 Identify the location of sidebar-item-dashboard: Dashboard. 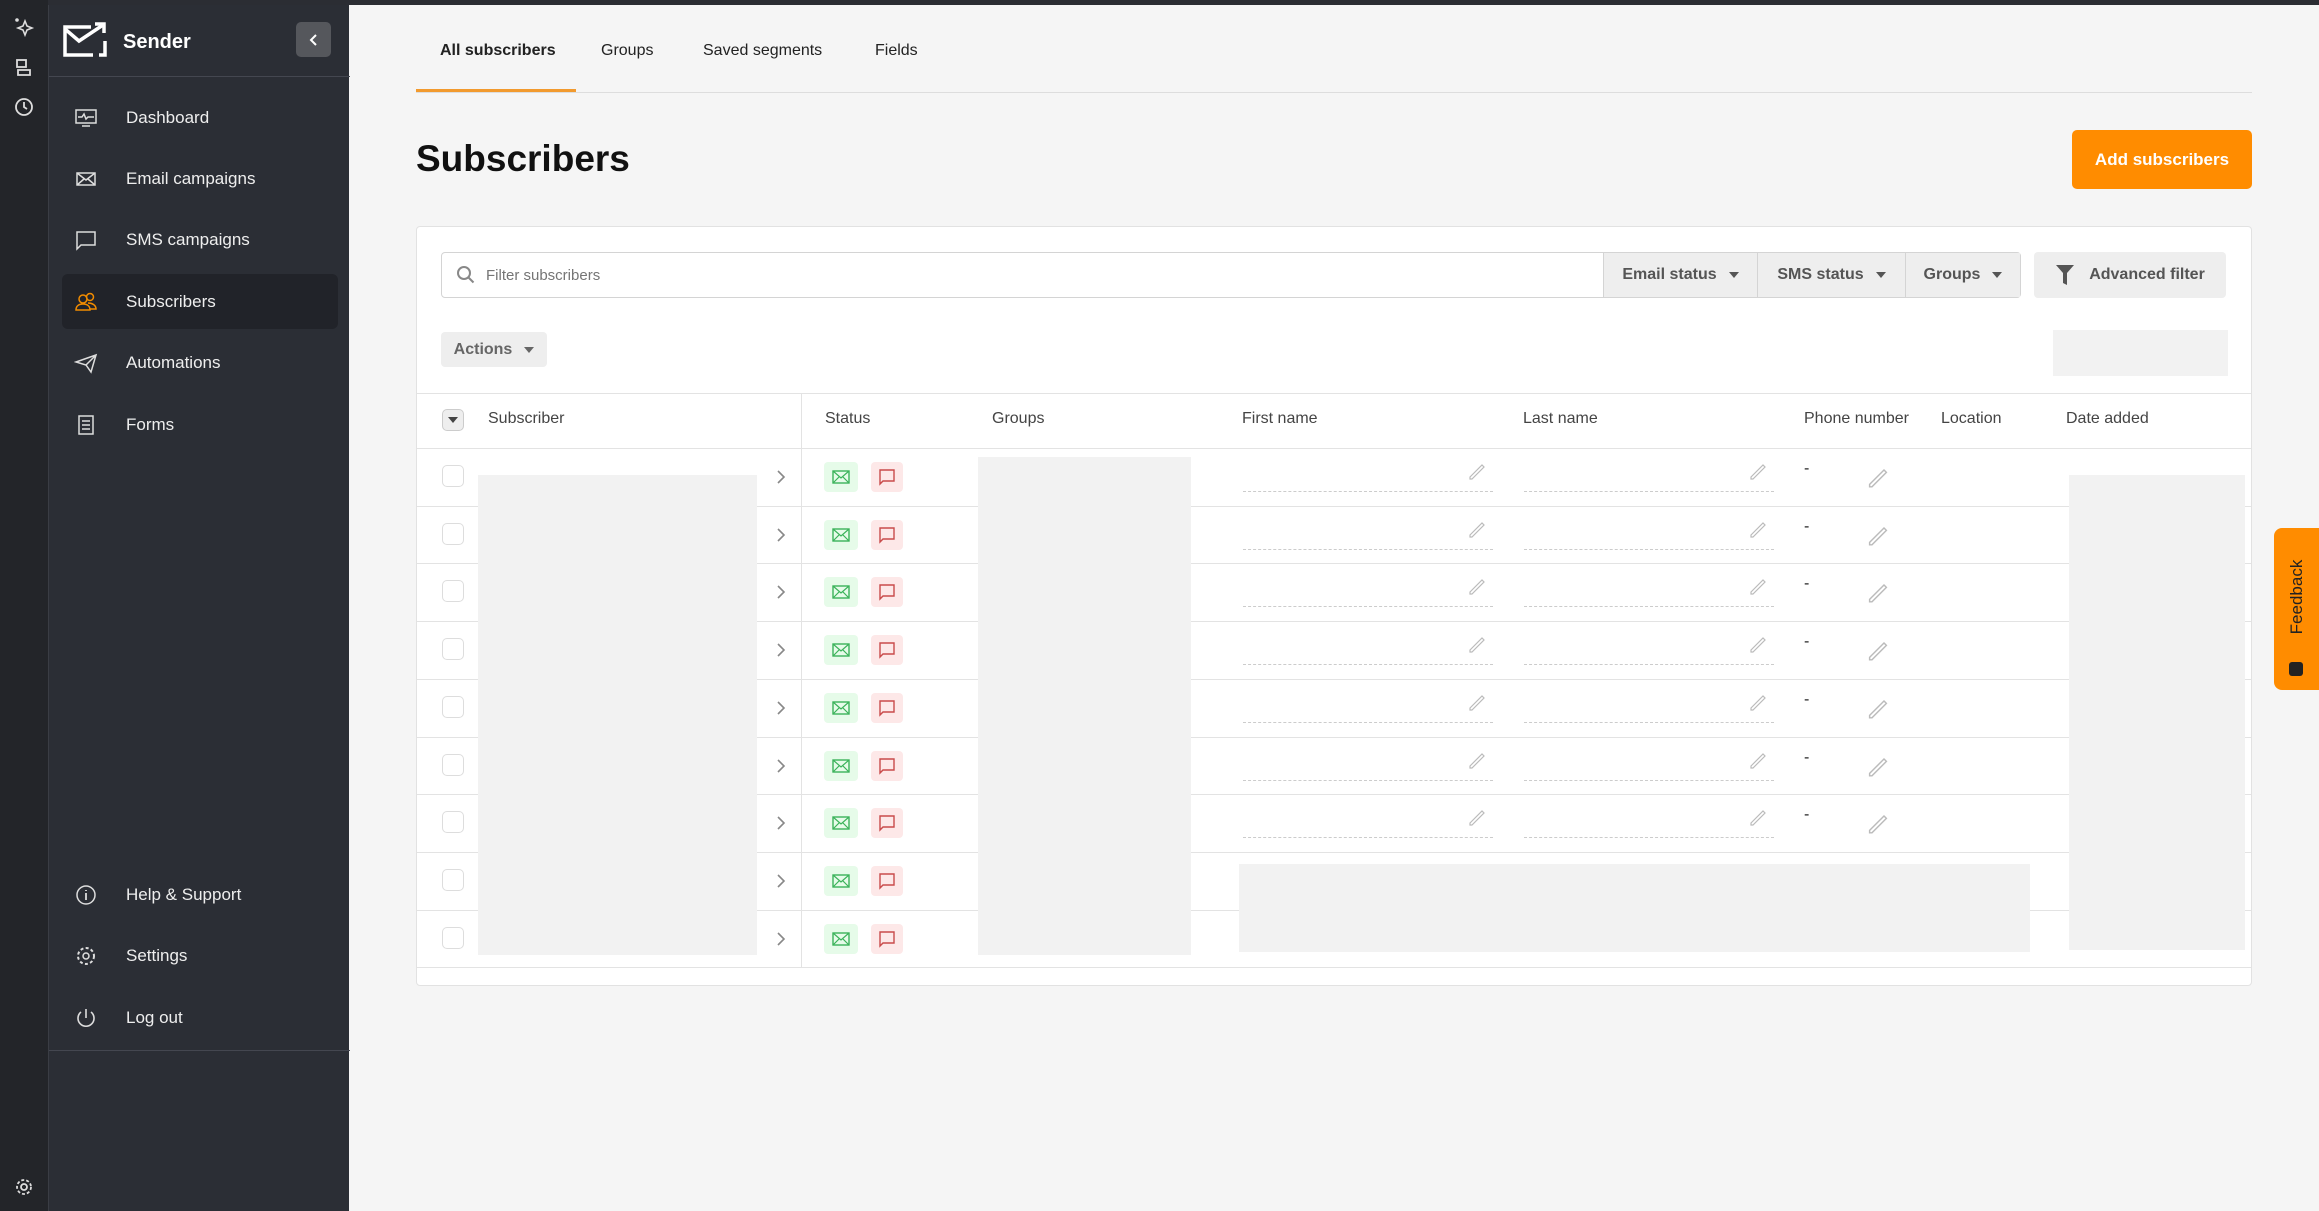
(200, 117).